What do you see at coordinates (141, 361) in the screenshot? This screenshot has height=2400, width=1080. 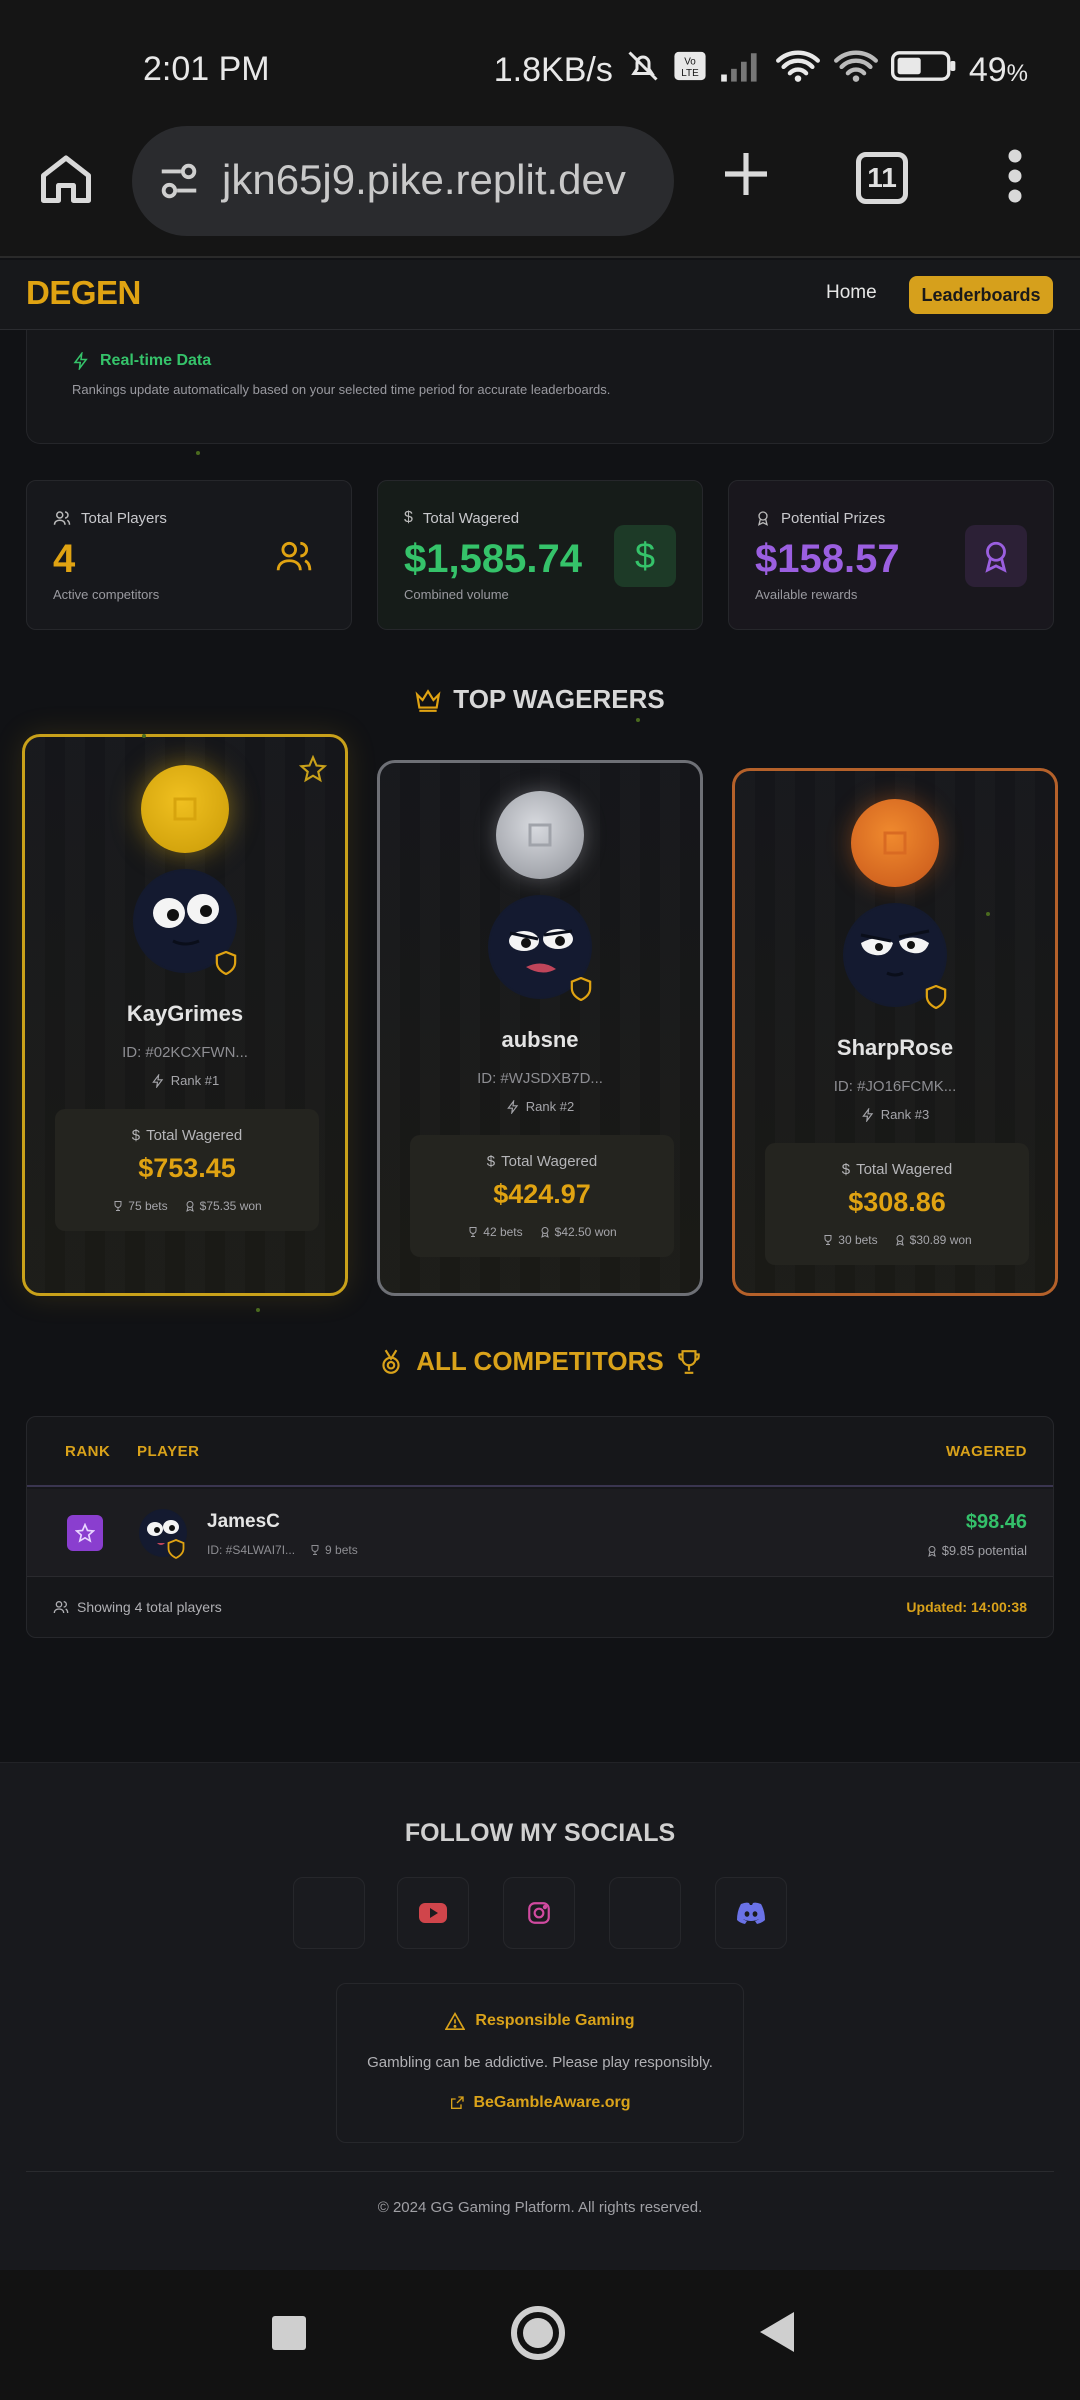 I see `realtime-title: Real-time Data` at bounding box center [141, 361].